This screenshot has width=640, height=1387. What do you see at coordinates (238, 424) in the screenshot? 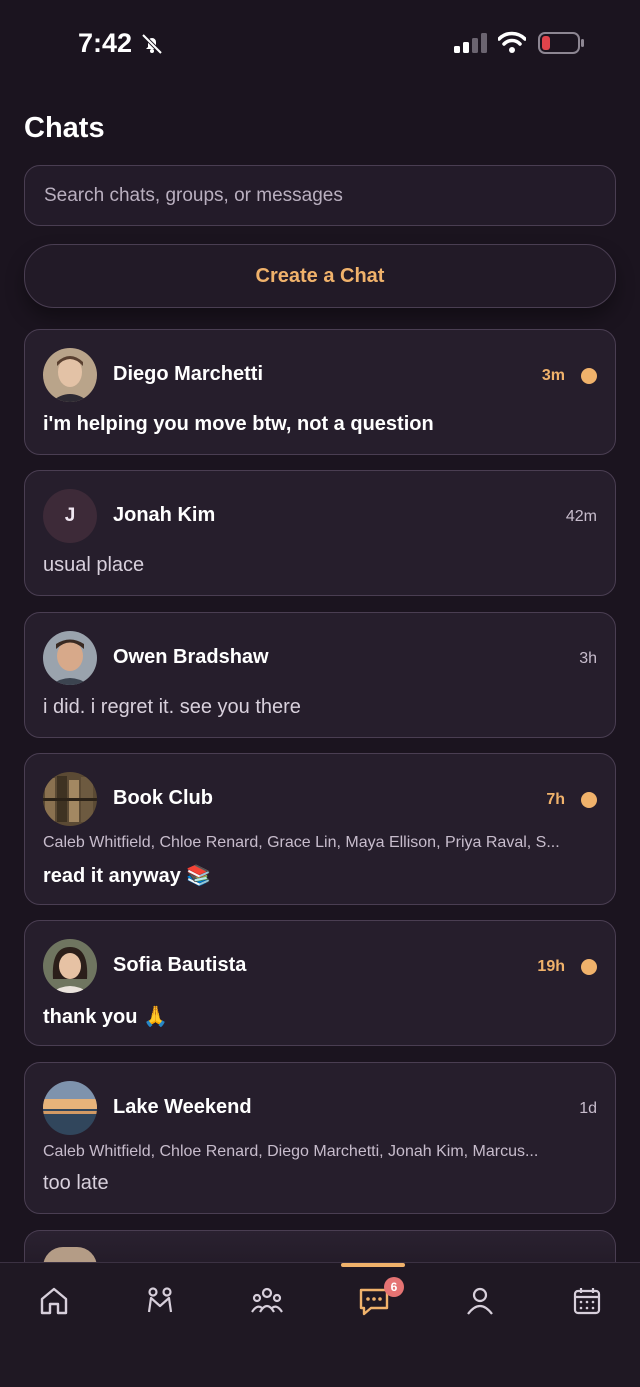
I see `chat-preview: i'm helping you move btw, not a question` at bounding box center [238, 424].